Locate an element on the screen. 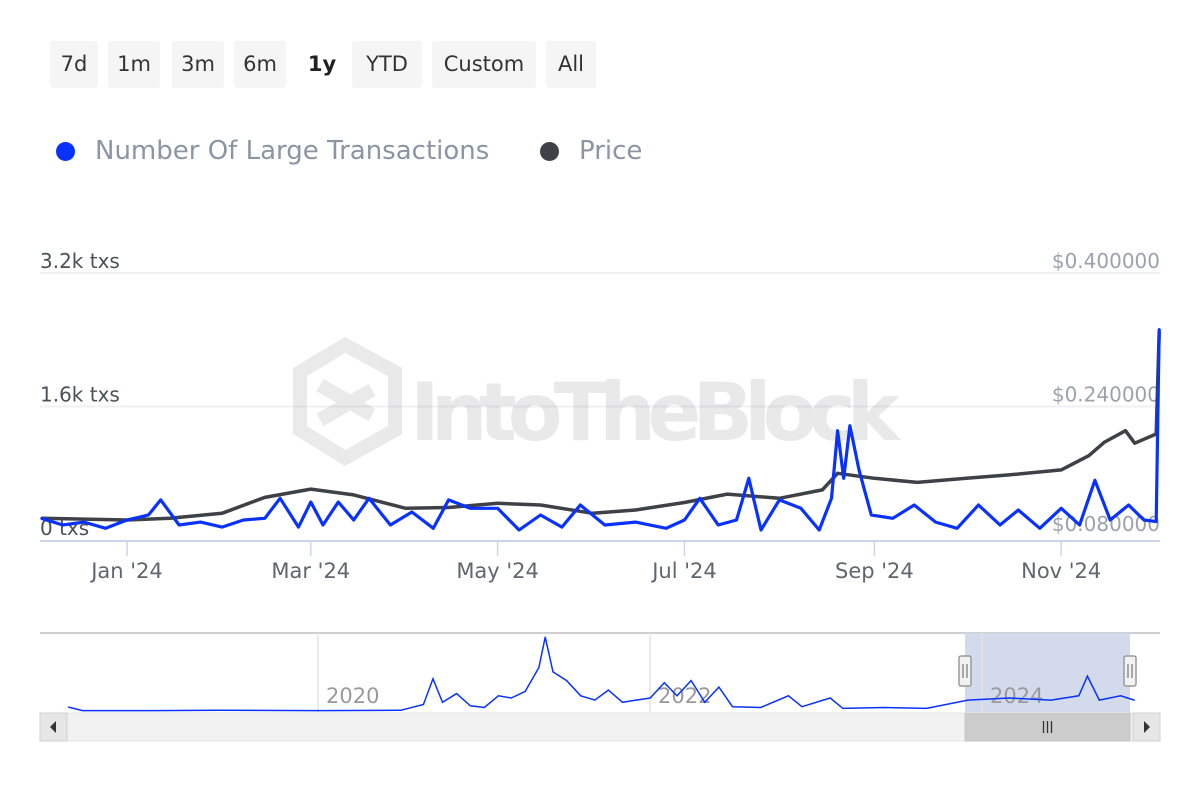 This screenshot has height=800, width=1200. range-button-1y: 1y is located at coordinates (322, 64).